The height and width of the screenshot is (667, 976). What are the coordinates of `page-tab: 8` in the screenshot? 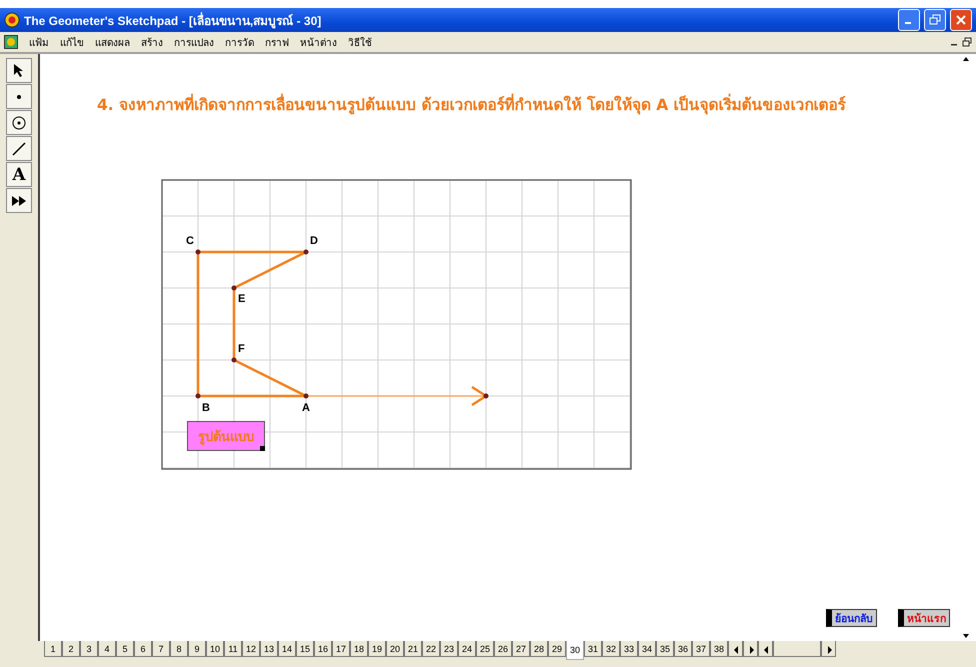 It's located at (179, 649).